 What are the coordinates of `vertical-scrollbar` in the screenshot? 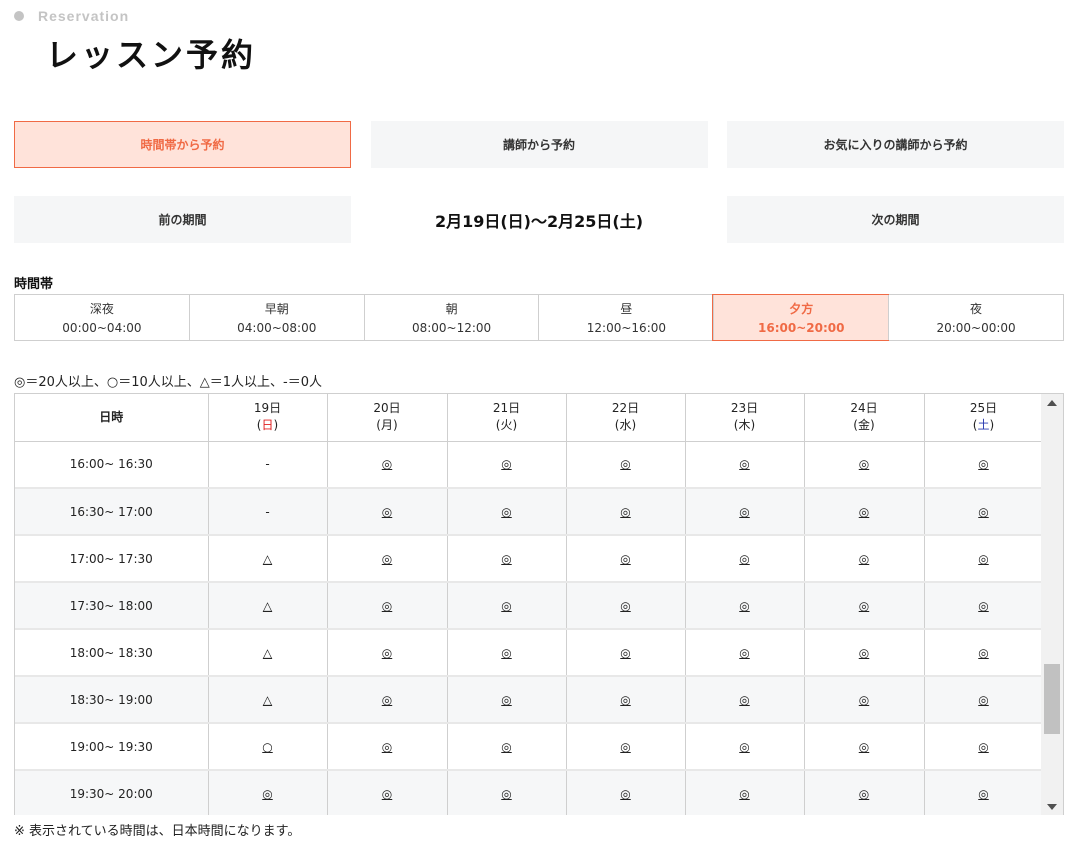 It's located at (1052, 604).